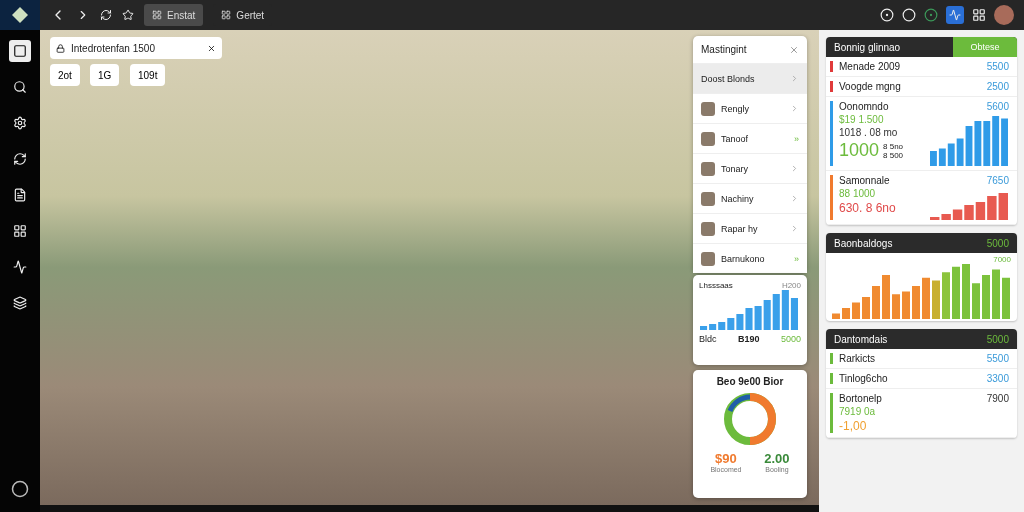 This screenshot has width=1024, height=512. Describe the element at coordinates (864, 378) in the screenshot. I see `row-label: Tinlog6cho` at that location.